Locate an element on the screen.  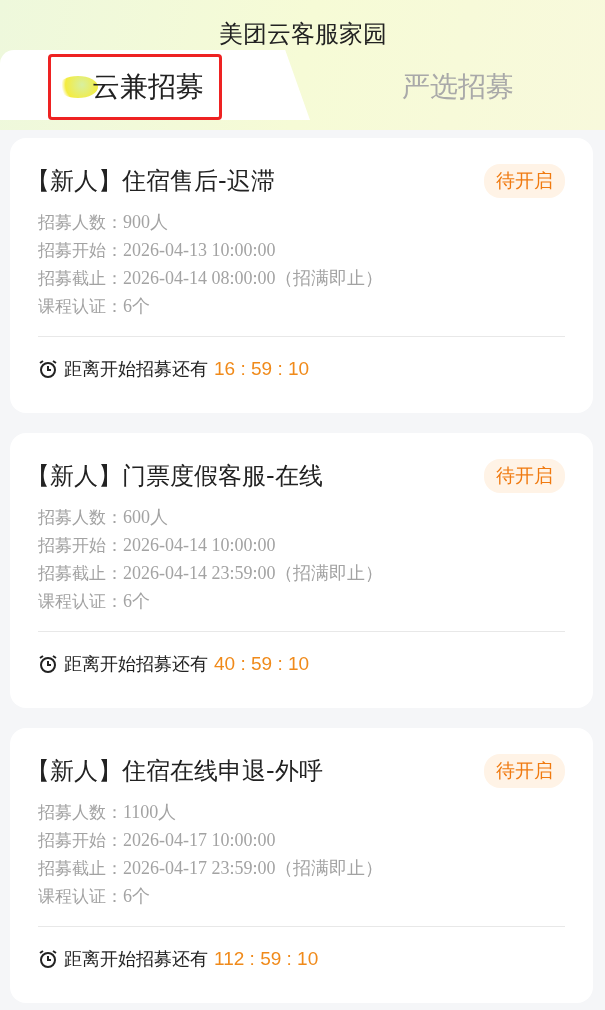
field-value: 900人 is located at coordinates (145, 222).